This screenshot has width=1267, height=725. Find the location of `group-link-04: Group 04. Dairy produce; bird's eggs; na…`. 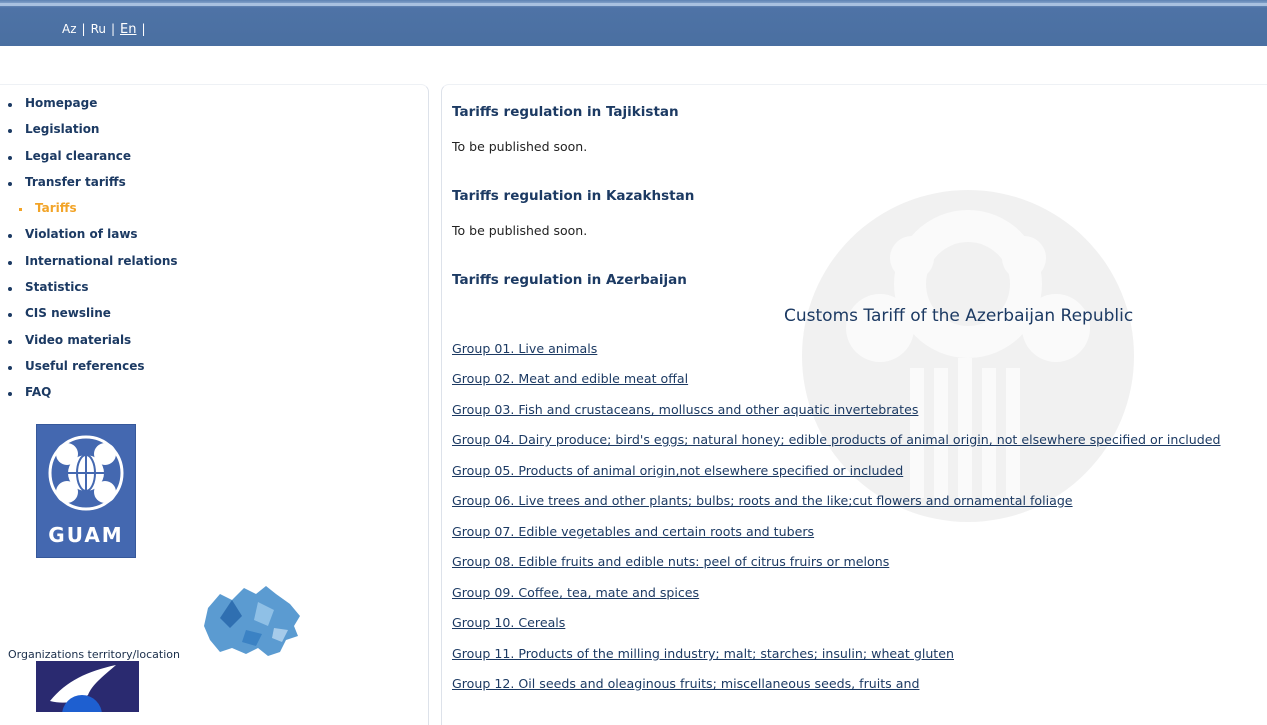

group-link-04: Group 04. Dairy produce; bird's eggs; na… is located at coordinates (836, 439).